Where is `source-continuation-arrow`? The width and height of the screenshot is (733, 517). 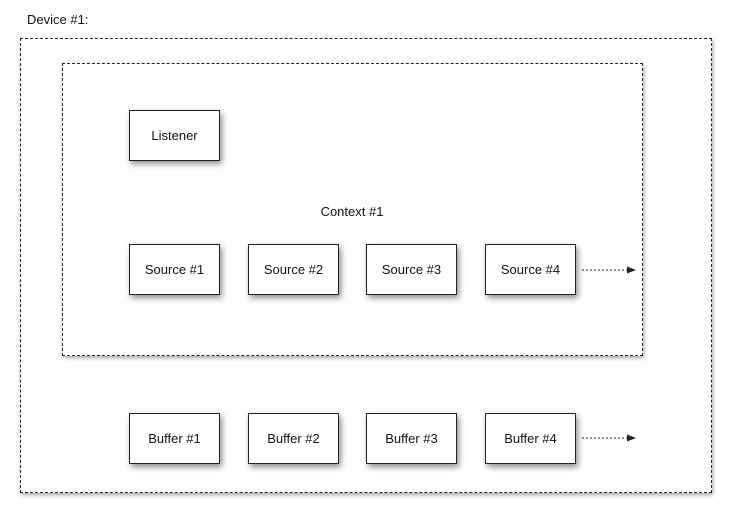 source-continuation-arrow is located at coordinates (609, 270).